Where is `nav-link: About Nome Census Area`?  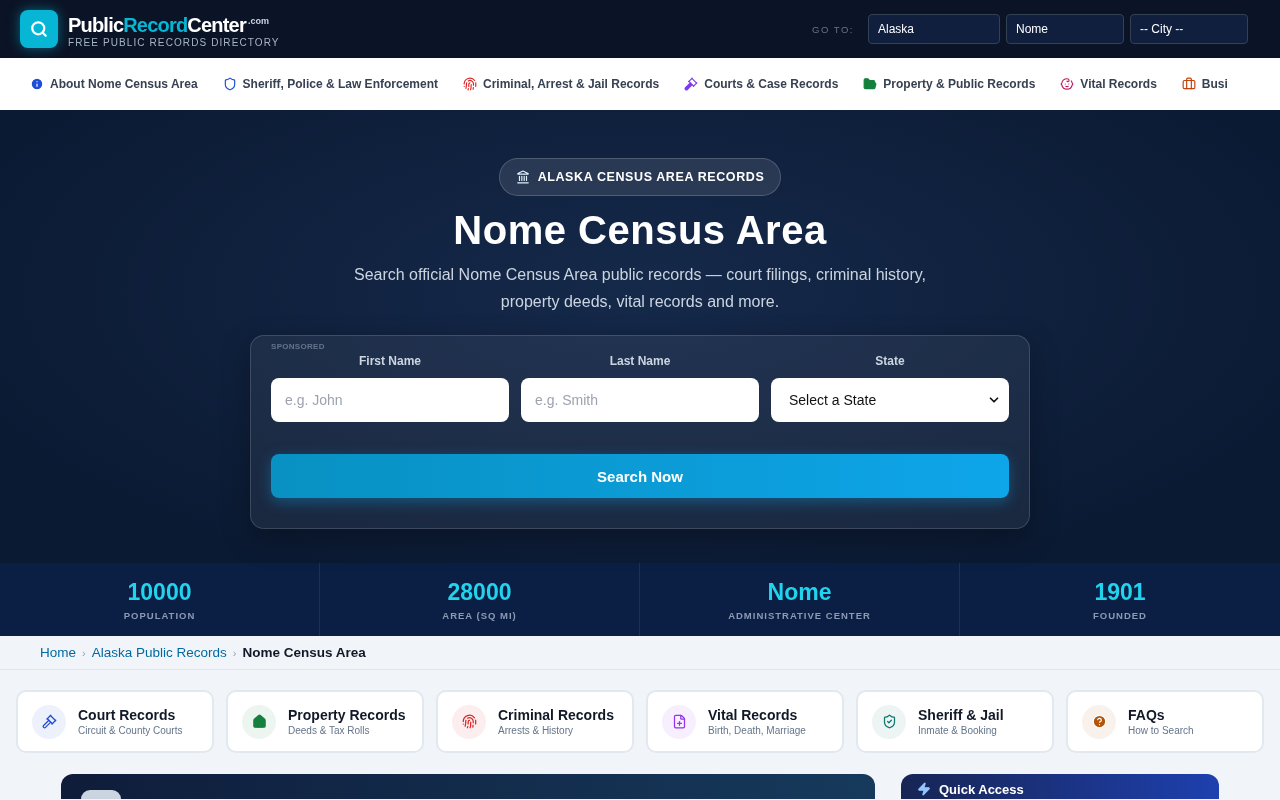
nav-link: About Nome Census Area is located at coordinates (114, 84).